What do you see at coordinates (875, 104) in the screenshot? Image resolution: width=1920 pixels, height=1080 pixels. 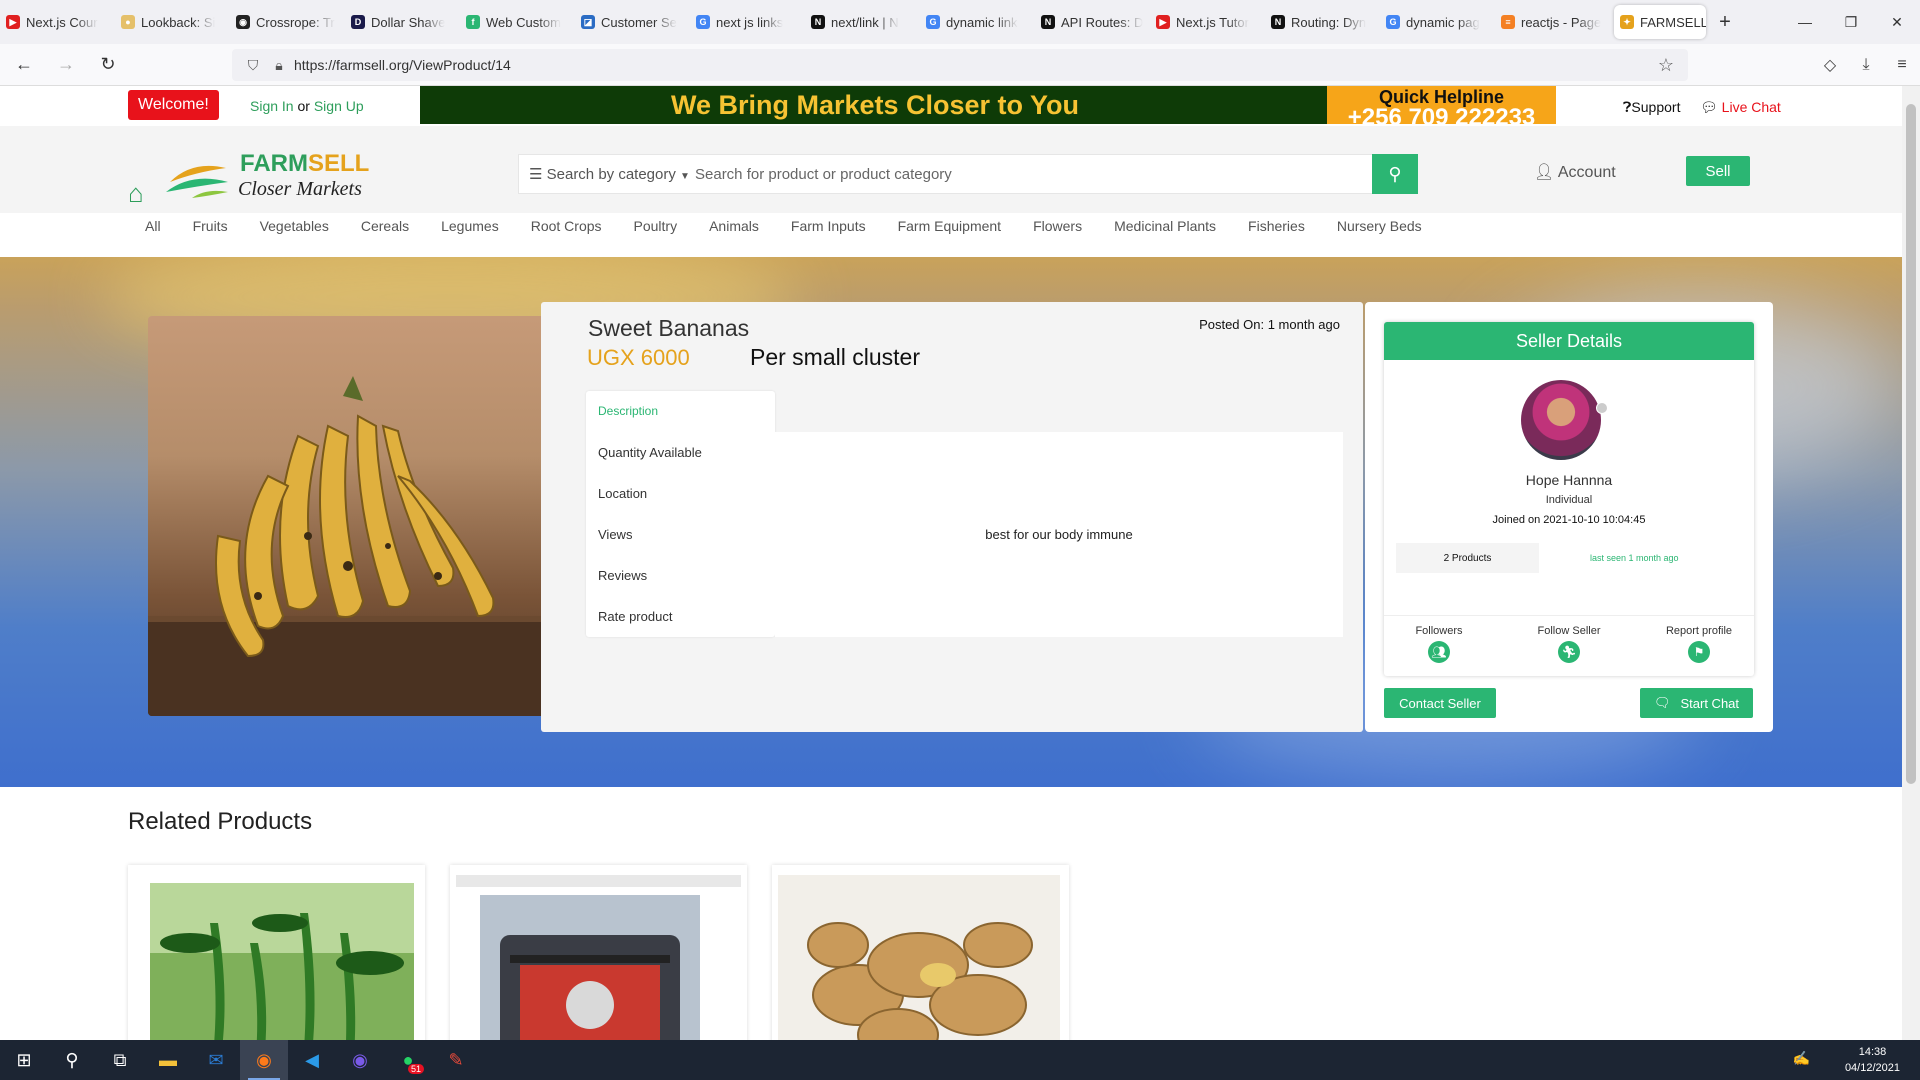 I see `banner-slogan: We Bring Markets Closer to You` at bounding box center [875, 104].